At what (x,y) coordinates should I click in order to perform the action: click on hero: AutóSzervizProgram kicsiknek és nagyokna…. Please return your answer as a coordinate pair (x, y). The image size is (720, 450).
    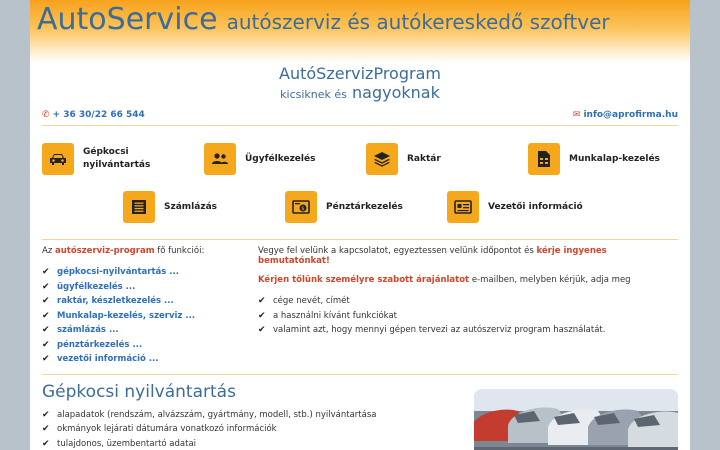
    Looking at the image, I should click on (360, 83).